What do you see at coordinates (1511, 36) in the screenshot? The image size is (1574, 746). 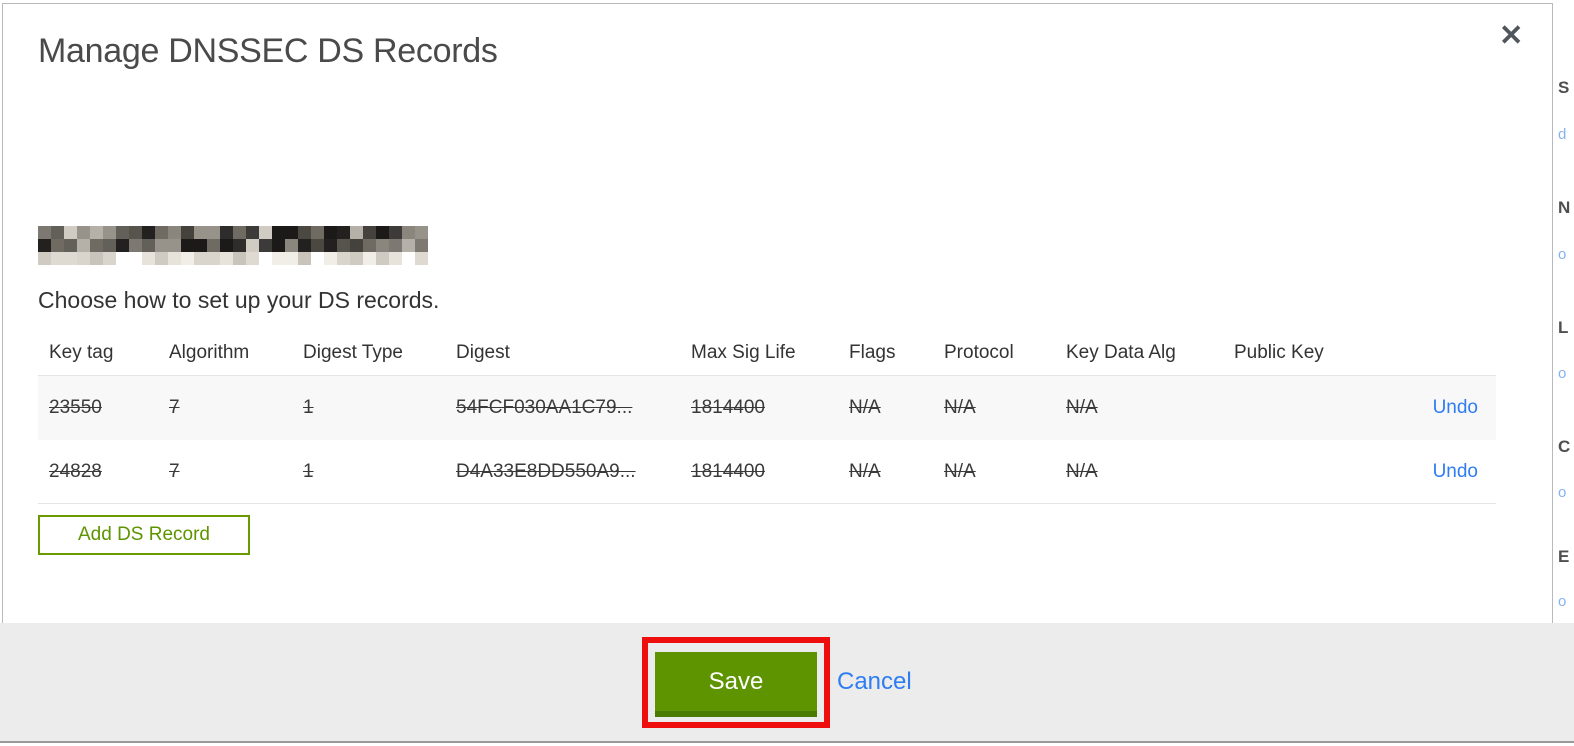 I see `close-icon: ✕` at bounding box center [1511, 36].